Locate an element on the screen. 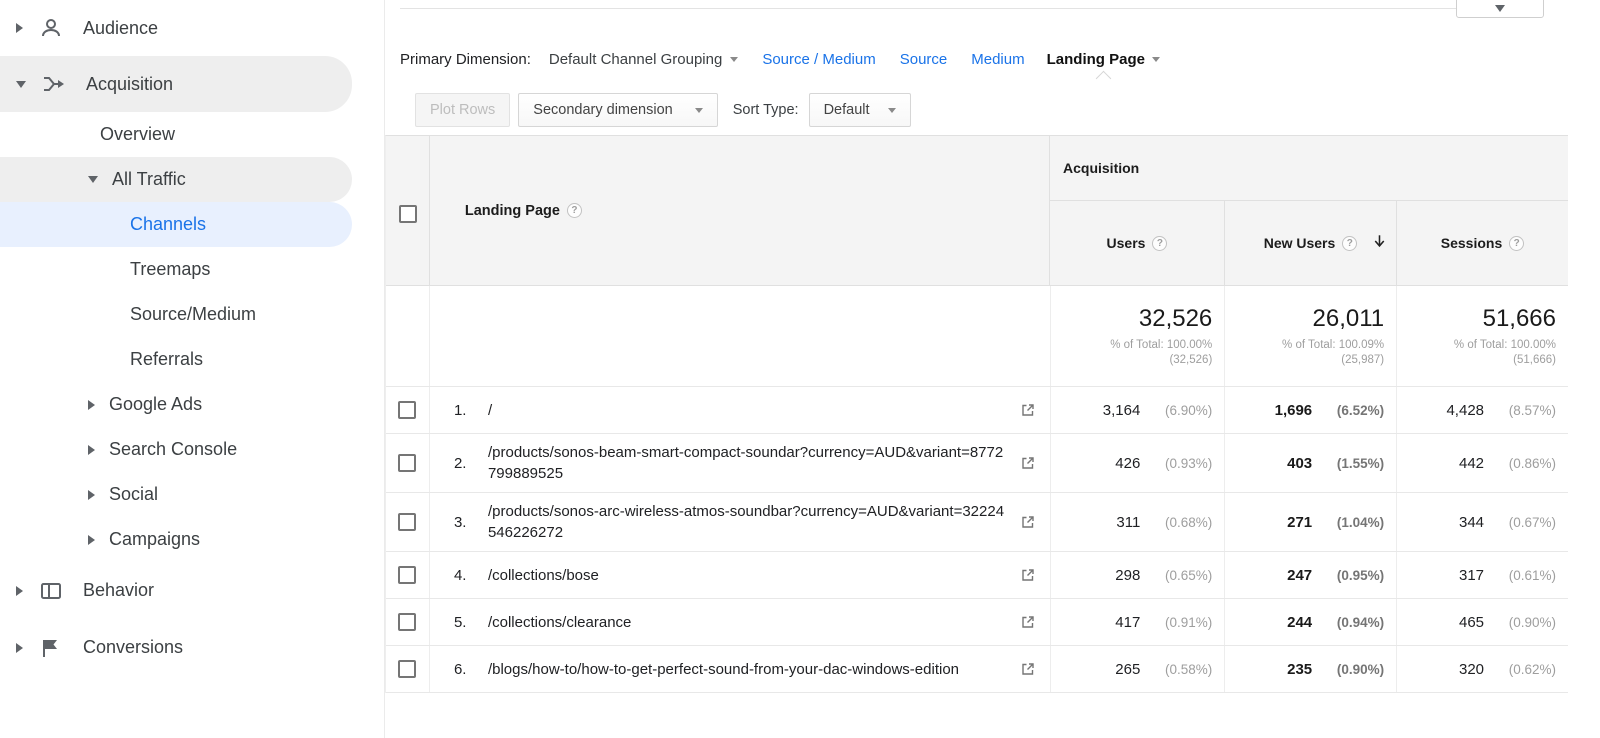 The image size is (1600, 738). dimension-option-label: Default Channel Grouping is located at coordinates (635, 59).